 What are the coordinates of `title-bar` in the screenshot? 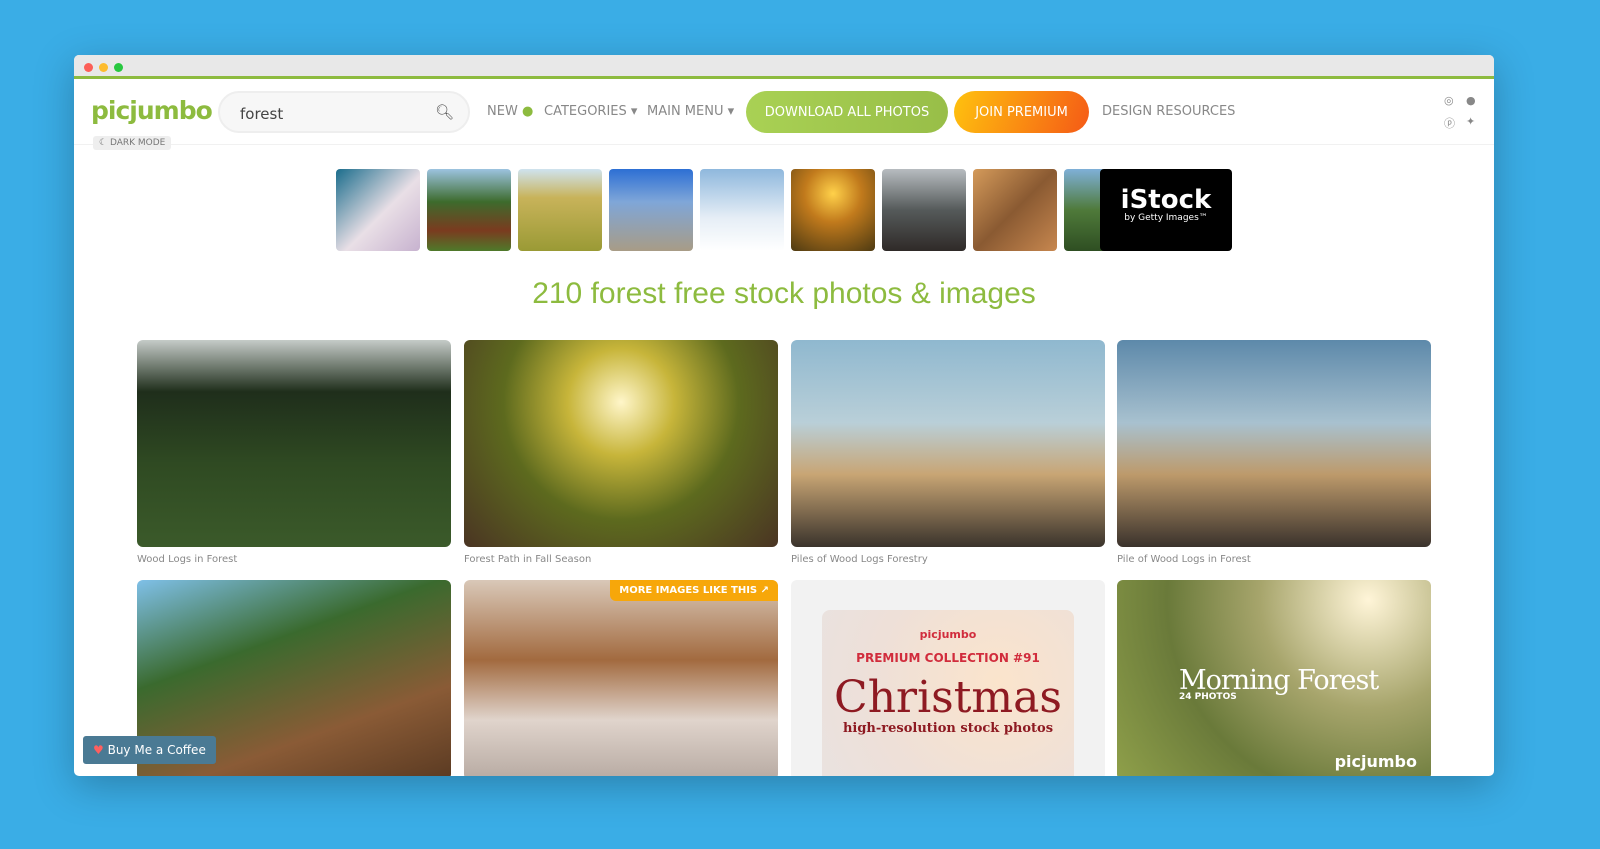 It's located at (784, 67).